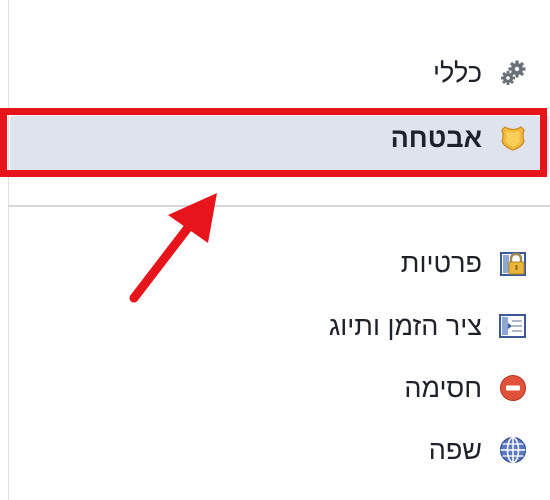  What do you see at coordinates (513, 73) in the screenshot?
I see `gears-icon` at bounding box center [513, 73].